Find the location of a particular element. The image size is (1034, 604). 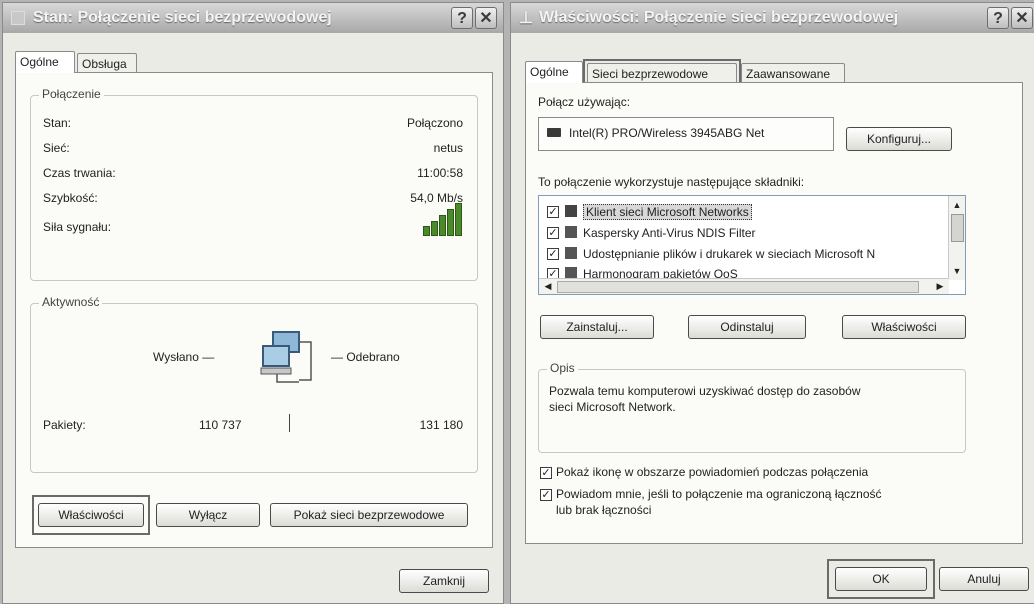

list-item: ✓ Klient sieci Microsoft Networks is located at coordinates (743, 212).